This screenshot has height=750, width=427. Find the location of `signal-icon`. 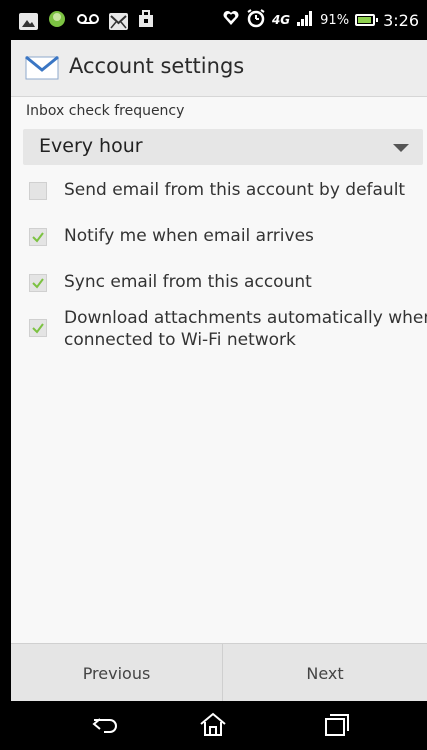

signal-icon is located at coordinates (305, 20).